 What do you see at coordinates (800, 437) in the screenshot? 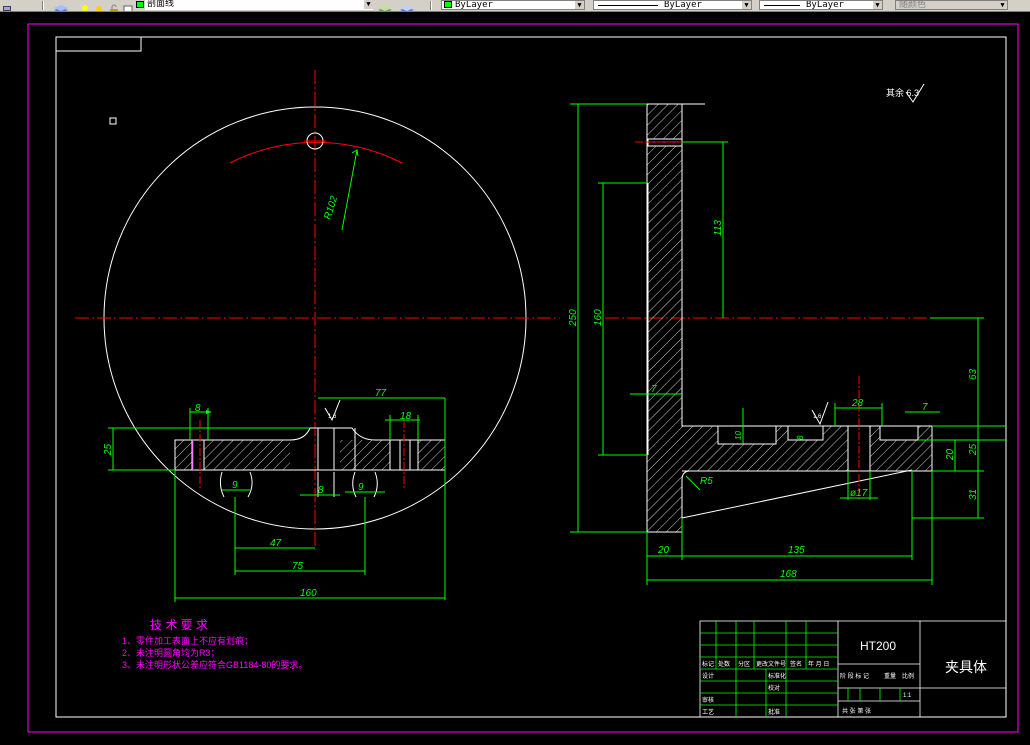
I see `dim-8-small: 8` at bounding box center [800, 437].